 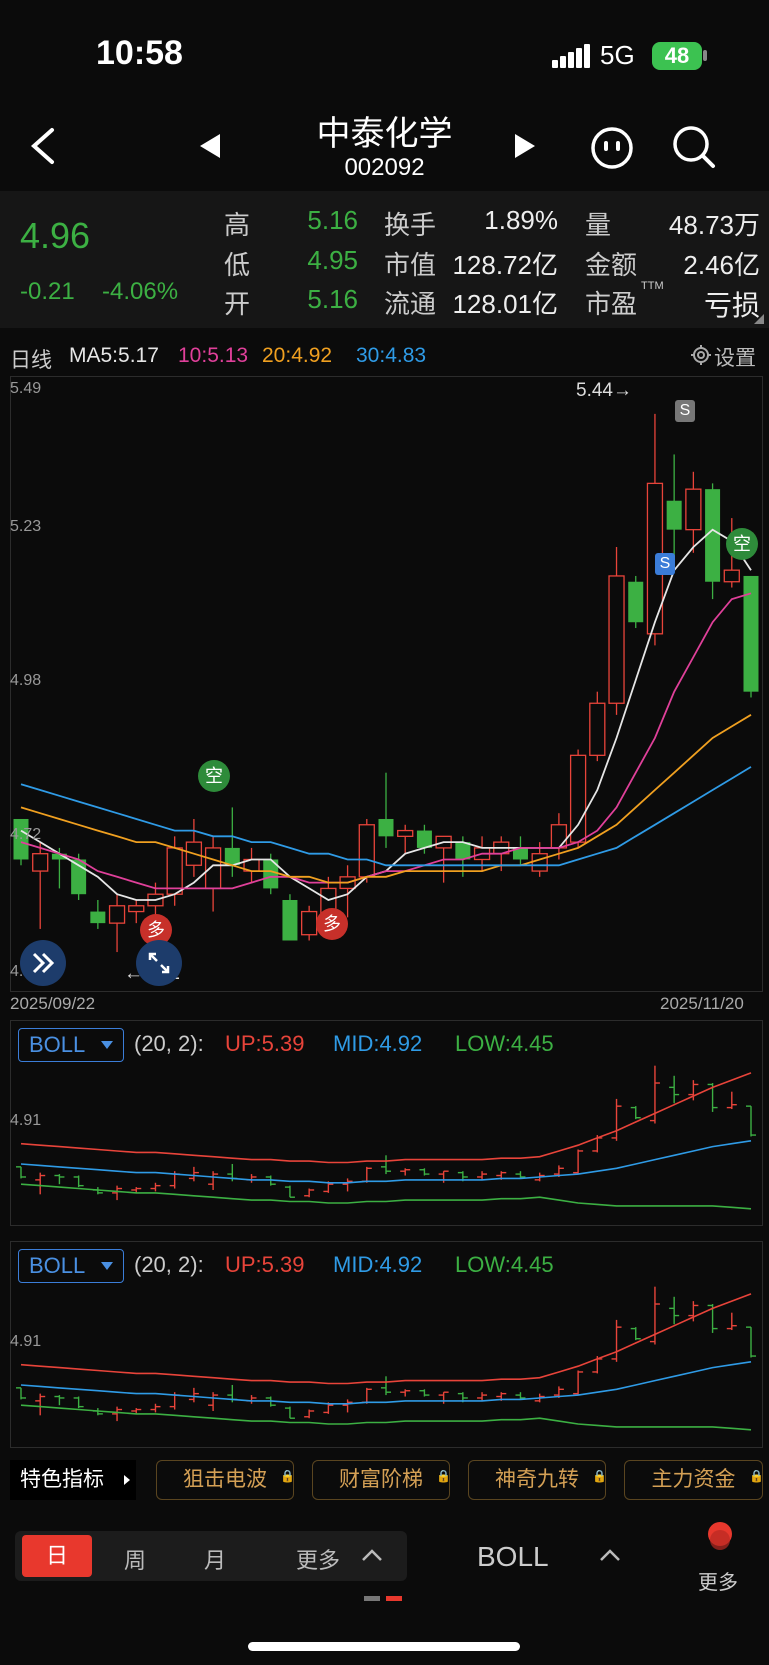 What do you see at coordinates (731, 305) in the screenshot?
I see `pe-value: 亏损` at bounding box center [731, 305].